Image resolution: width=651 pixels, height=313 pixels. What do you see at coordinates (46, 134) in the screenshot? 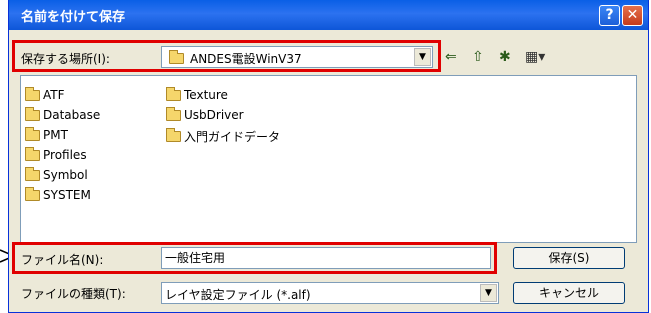
I see `list-item: PMT` at bounding box center [46, 134].